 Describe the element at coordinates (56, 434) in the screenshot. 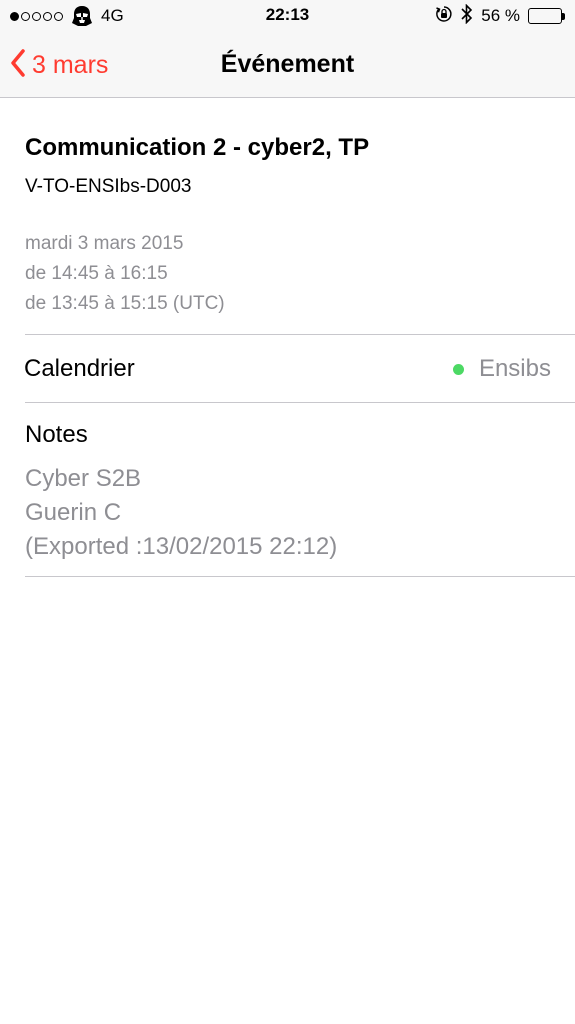

I see `notes-label: Notes` at that location.